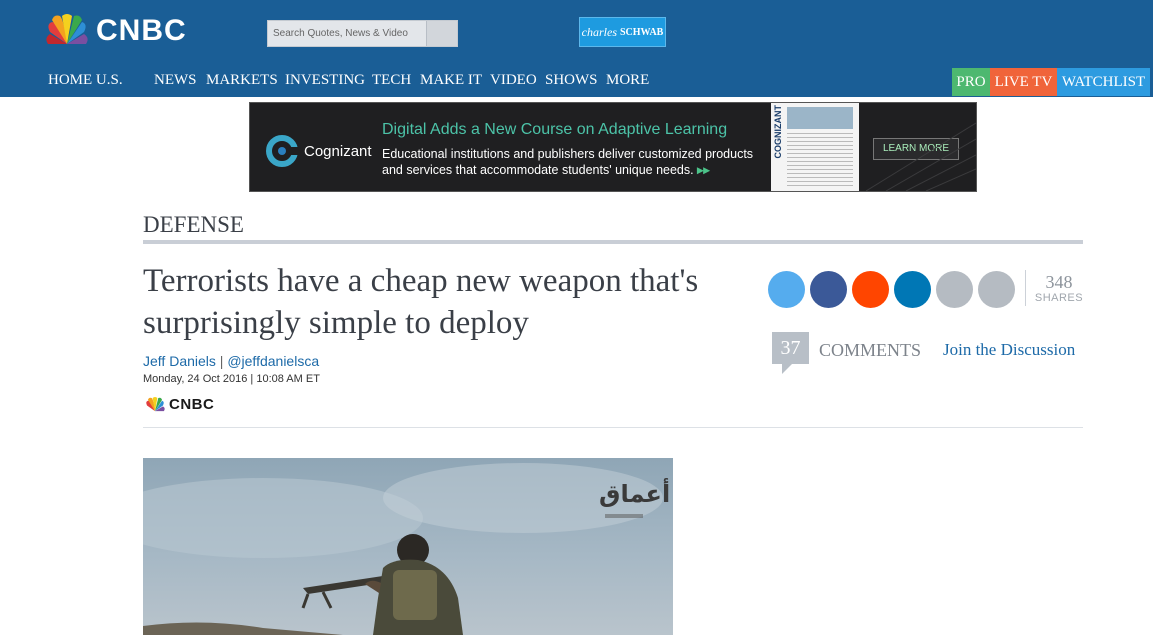  I want to click on facebook-share-button, so click(828, 289).